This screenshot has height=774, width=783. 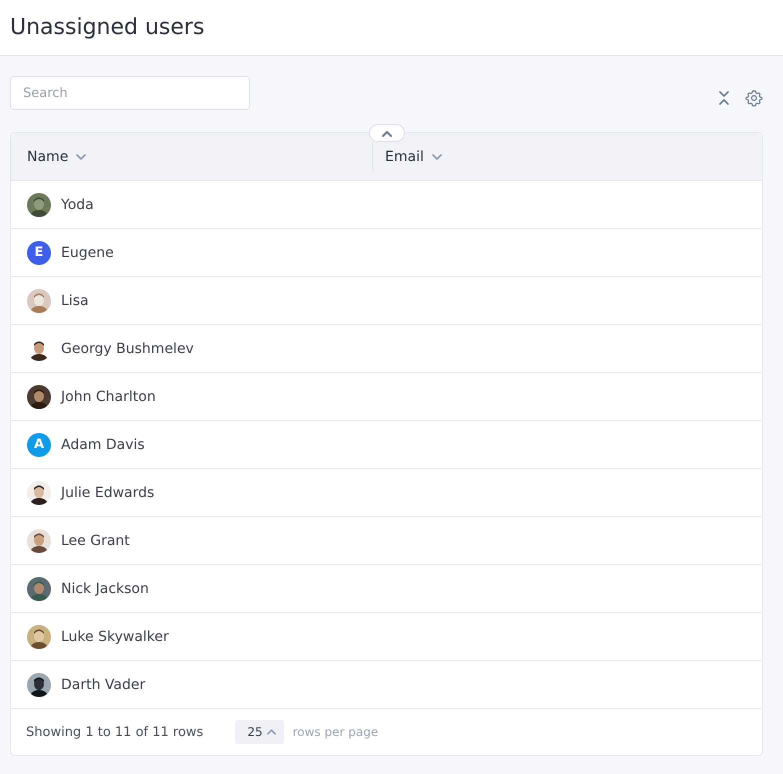 I want to click on search-field: Search, so click(x=130, y=93).